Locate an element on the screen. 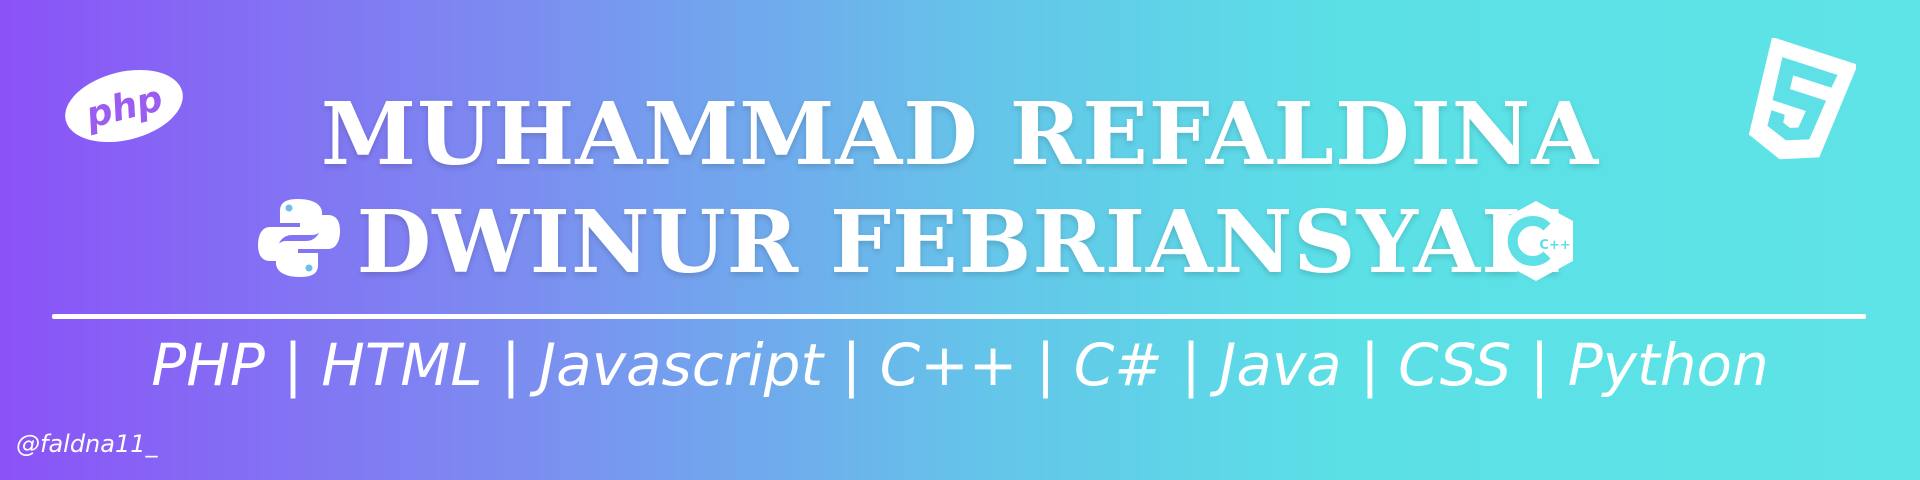 The height and width of the screenshot is (480, 1920). name-line-2: DWINUR FEBRIANSYAH is located at coordinates (960, 242).